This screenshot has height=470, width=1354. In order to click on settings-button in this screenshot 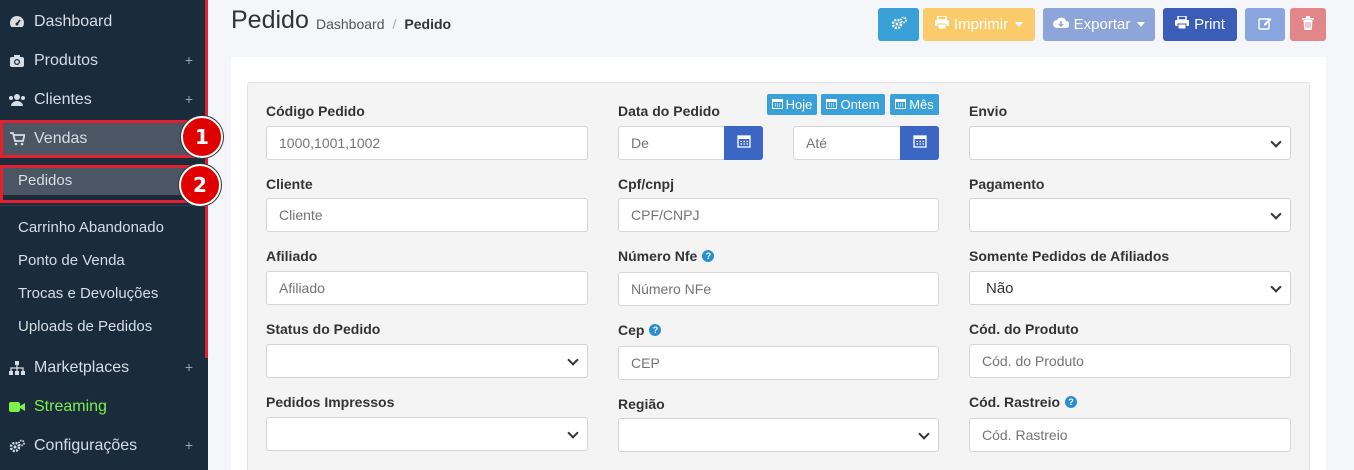, I will do `click(898, 24)`.